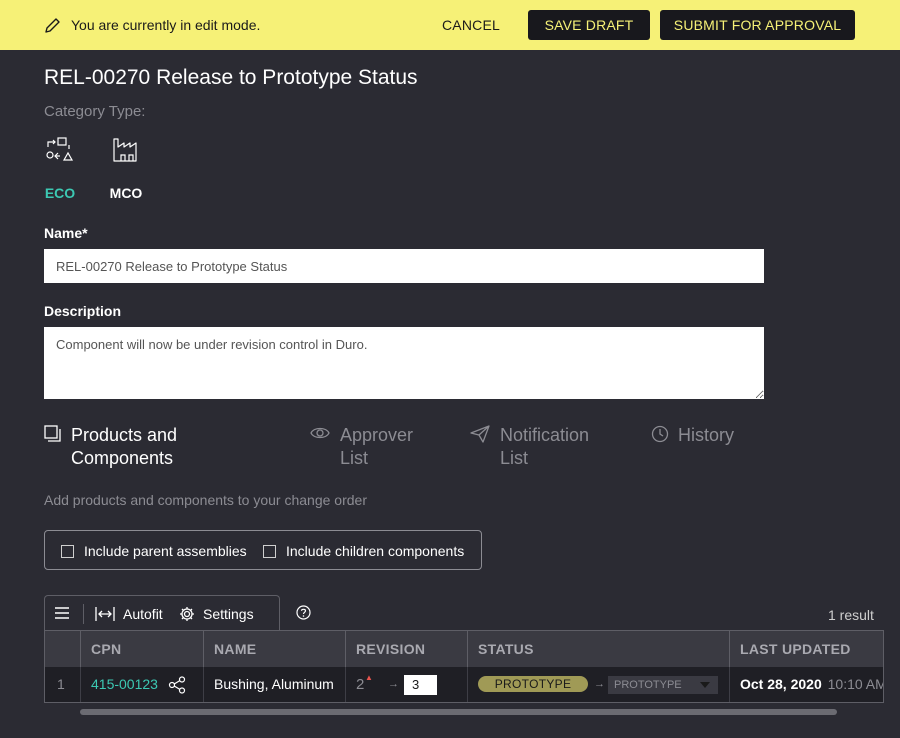 The width and height of the screenshot is (900, 738). What do you see at coordinates (660, 434) in the screenshot?
I see `clock-icon` at bounding box center [660, 434].